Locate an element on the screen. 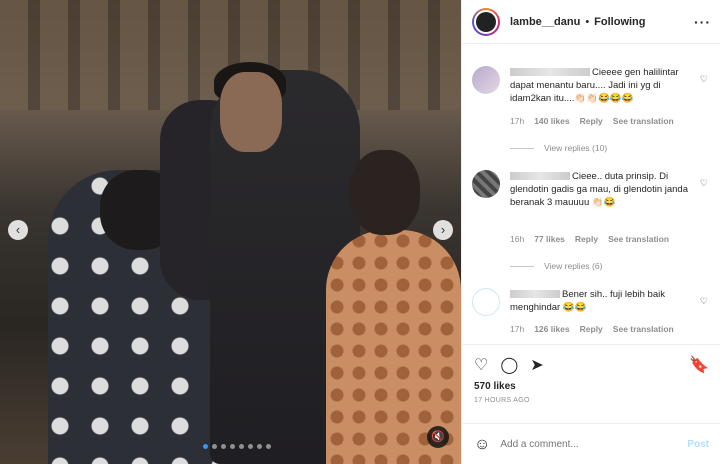  comment-likes: 140 likes is located at coordinates (551, 121).